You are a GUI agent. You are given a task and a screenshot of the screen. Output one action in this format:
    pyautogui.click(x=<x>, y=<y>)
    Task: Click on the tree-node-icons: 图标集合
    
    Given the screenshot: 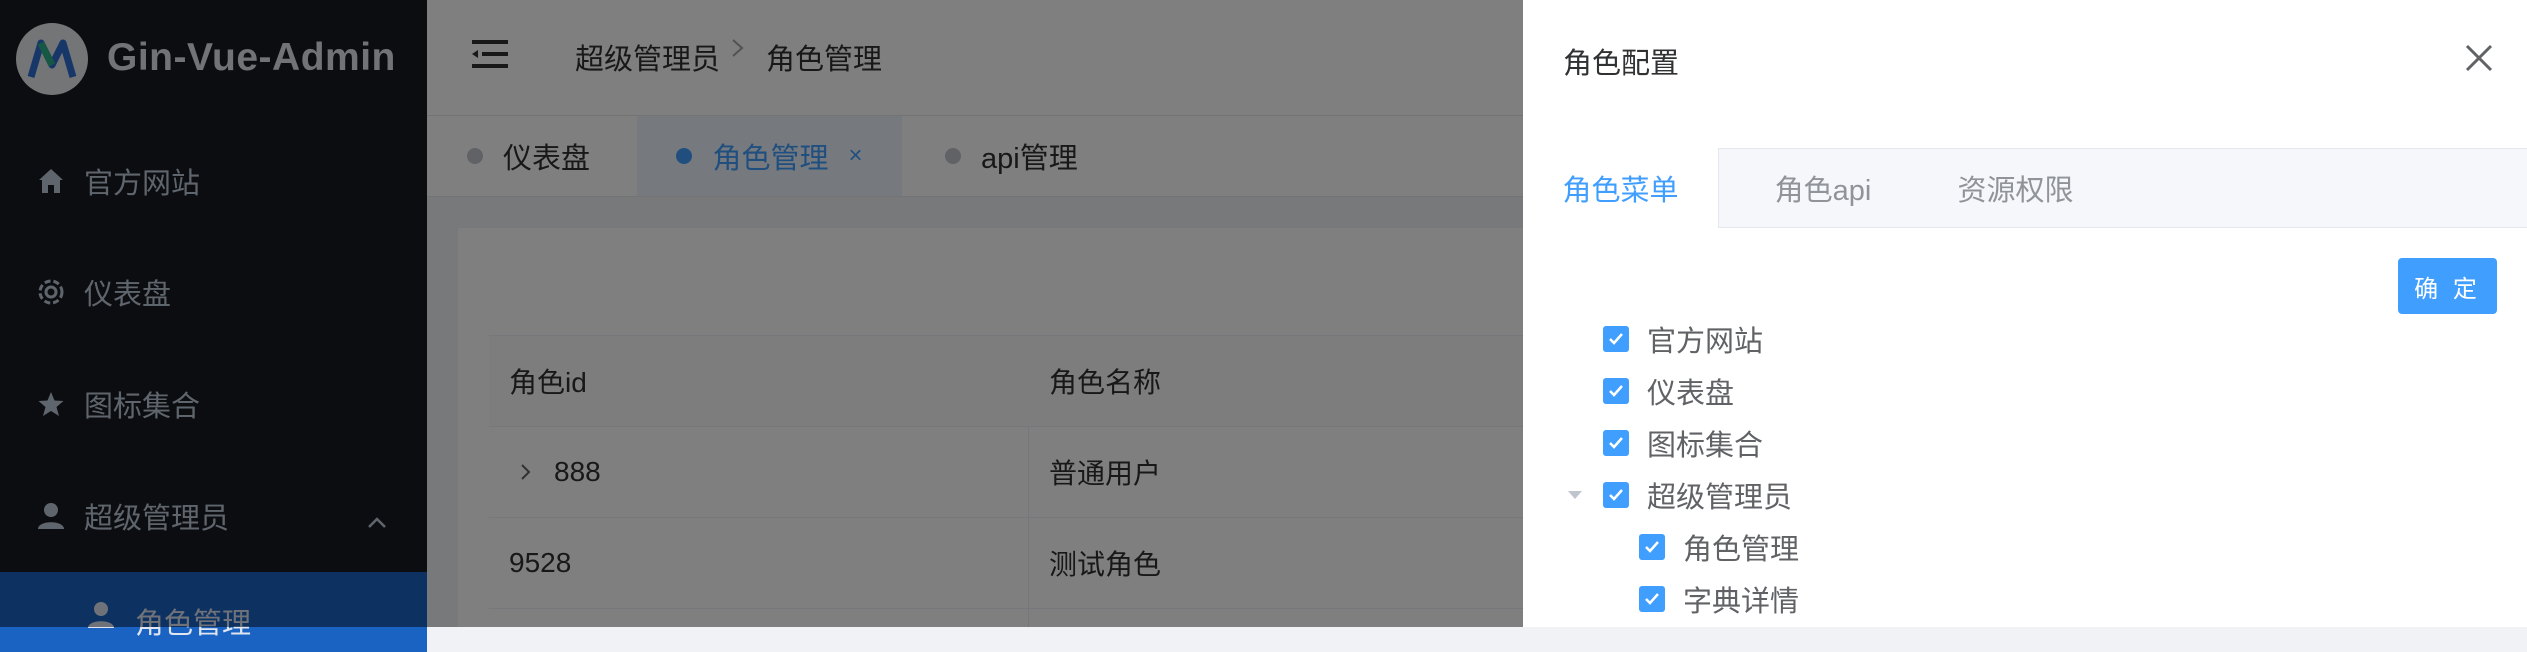 What is the action you would take?
    pyautogui.click(x=1683, y=443)
    